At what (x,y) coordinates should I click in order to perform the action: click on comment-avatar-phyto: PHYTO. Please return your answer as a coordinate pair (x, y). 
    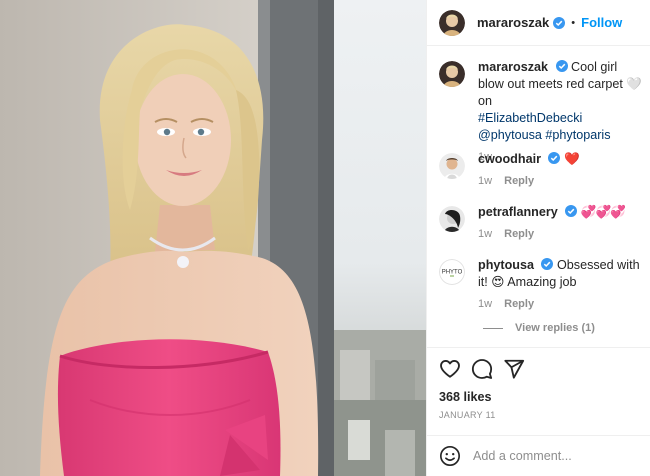
    Looking at the image, I should click on (452, 272).